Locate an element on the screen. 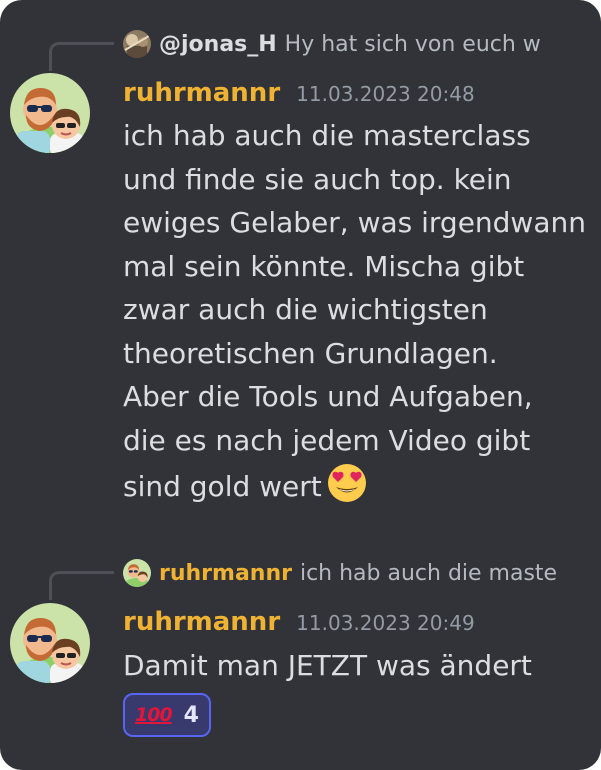 The height and width of the screenshot is (770, 601). reply-author: ruhrmannr is located at coordinates (225, 573).